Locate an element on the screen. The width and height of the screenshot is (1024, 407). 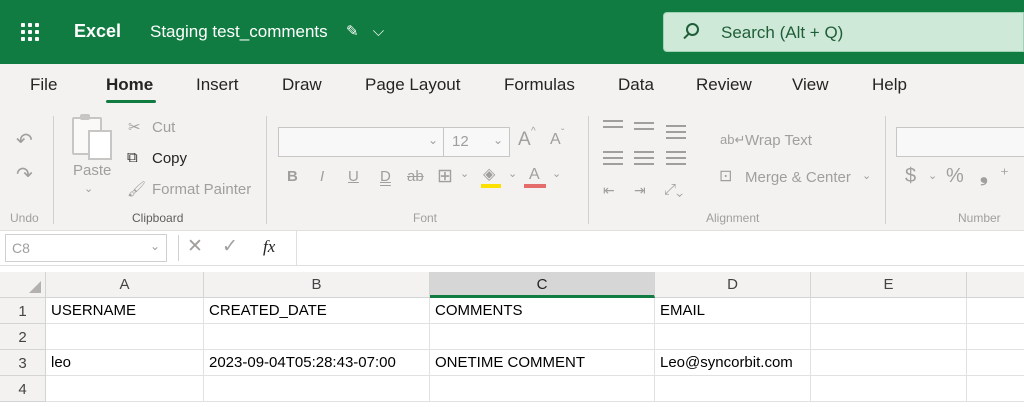
wrap-text-button: Wrap Text is located at coordinates (778, 140).